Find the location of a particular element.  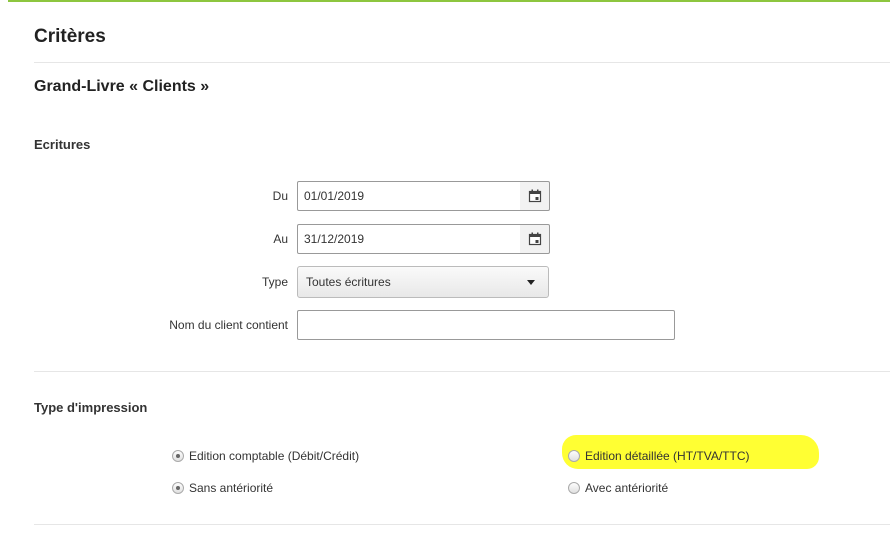

du-calendar-button is located at coordinates (535, 196).